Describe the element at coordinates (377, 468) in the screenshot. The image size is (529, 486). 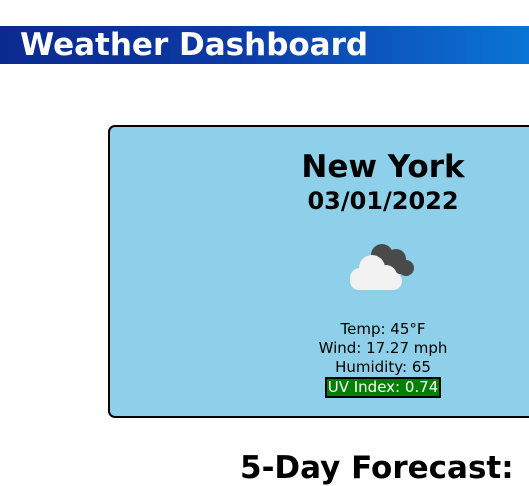
I see `forecast-heading: 5-Day Forecast:` at that location.